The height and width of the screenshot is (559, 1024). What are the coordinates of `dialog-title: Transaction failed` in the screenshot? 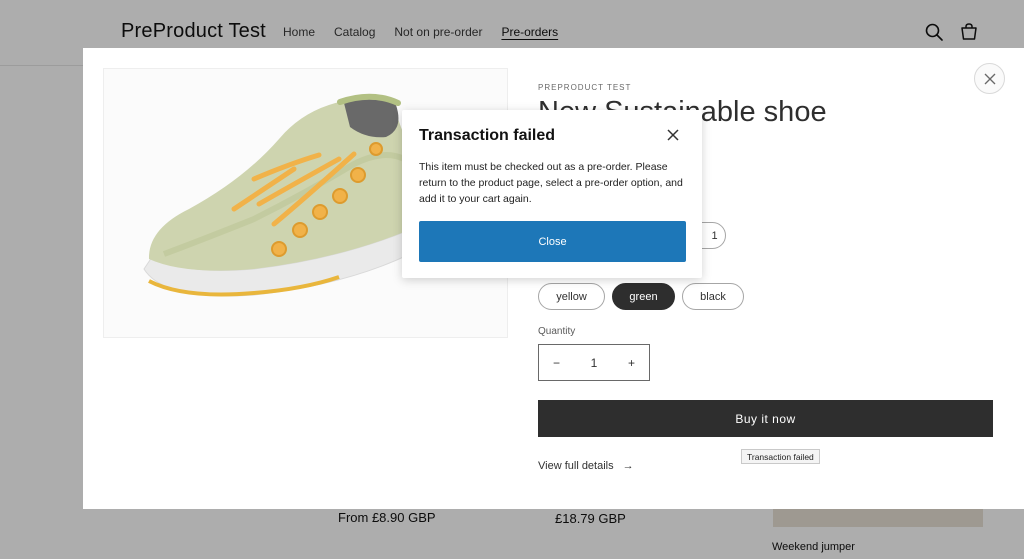 It's located at (487, 135).